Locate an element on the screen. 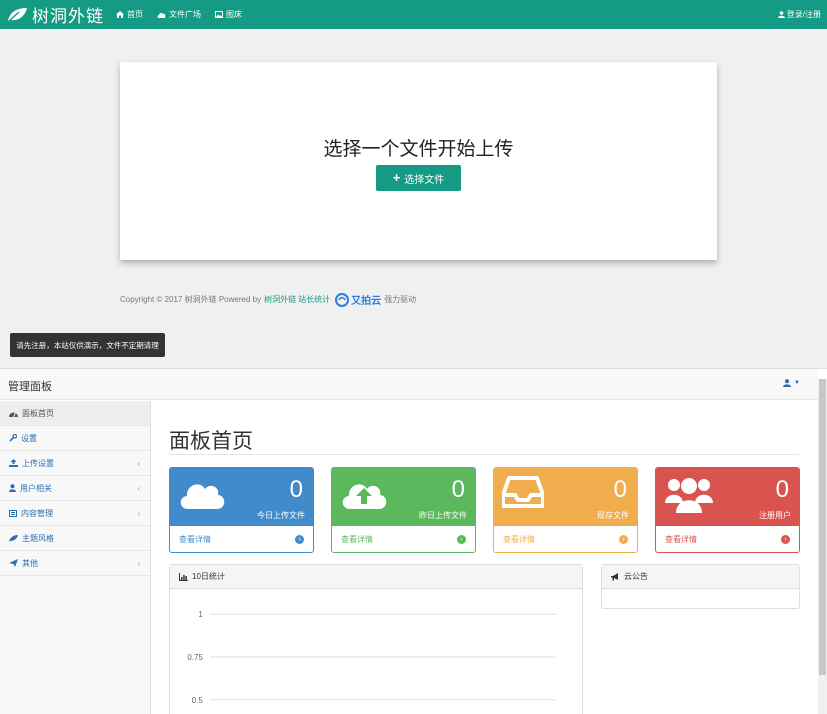  brand-logo: 树洞外链 is located at coordinates (55, 14).